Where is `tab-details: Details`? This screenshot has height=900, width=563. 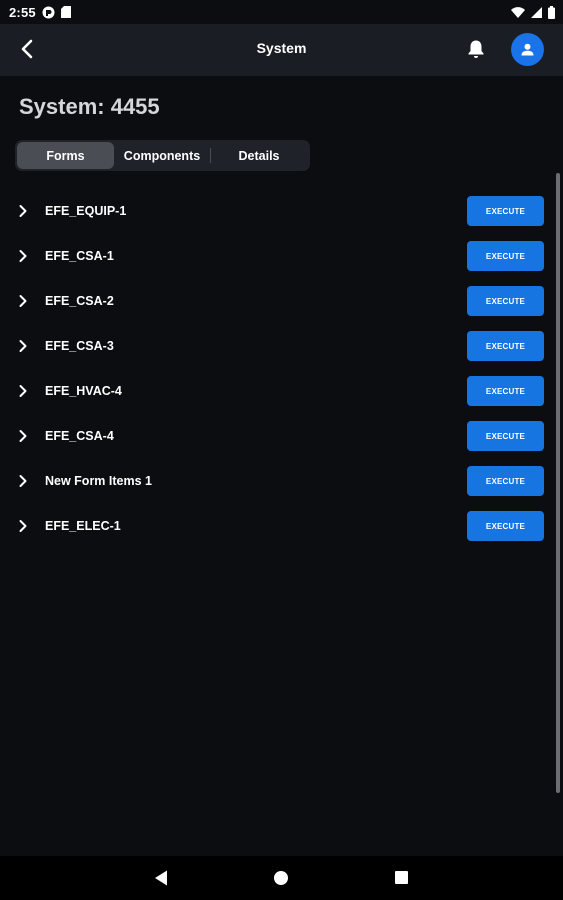 tab-details: Details is located at coordinates (259, 155).